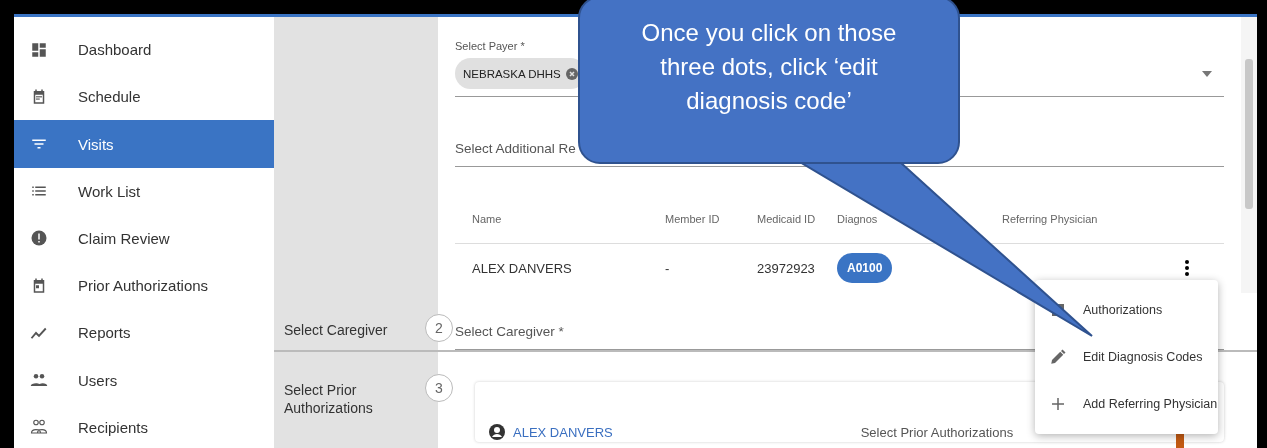  I want to click on column-header: Diagnos, so click(858, 219).